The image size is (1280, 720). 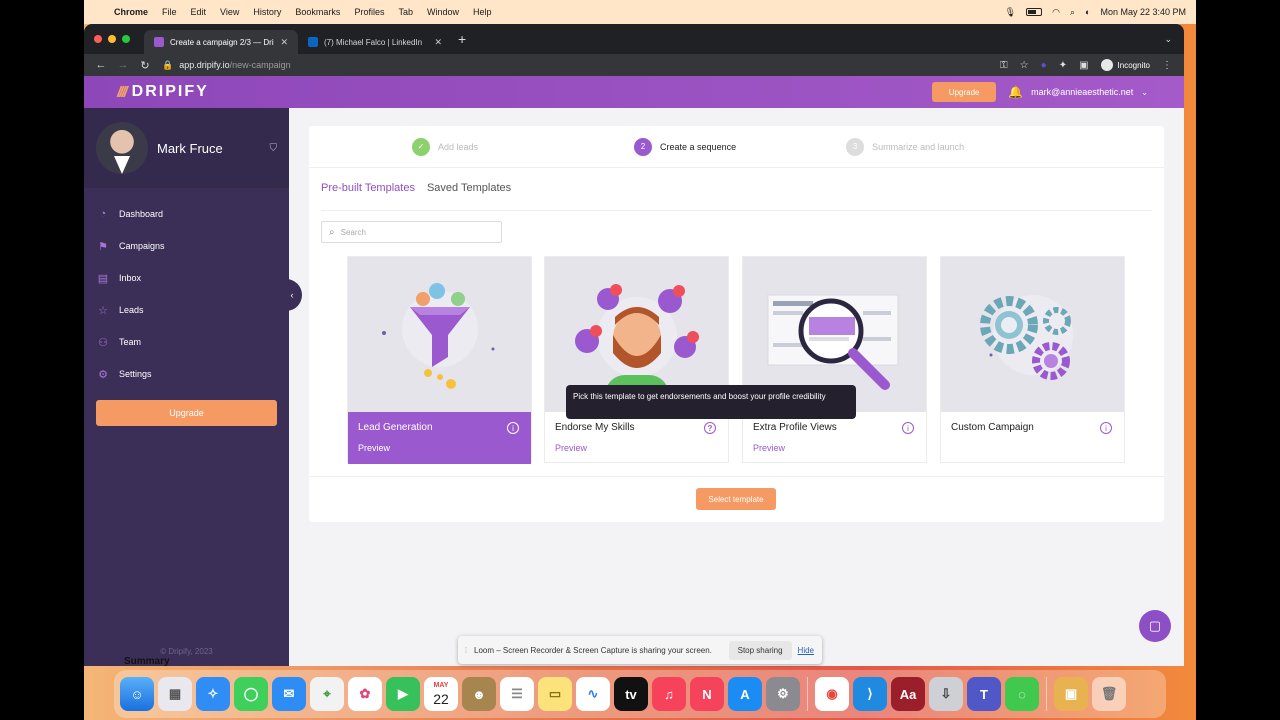 What do you see at coordinates (169, 12) in the screenshot?
I see `menu-file: File` at bounding box center [169, 12].